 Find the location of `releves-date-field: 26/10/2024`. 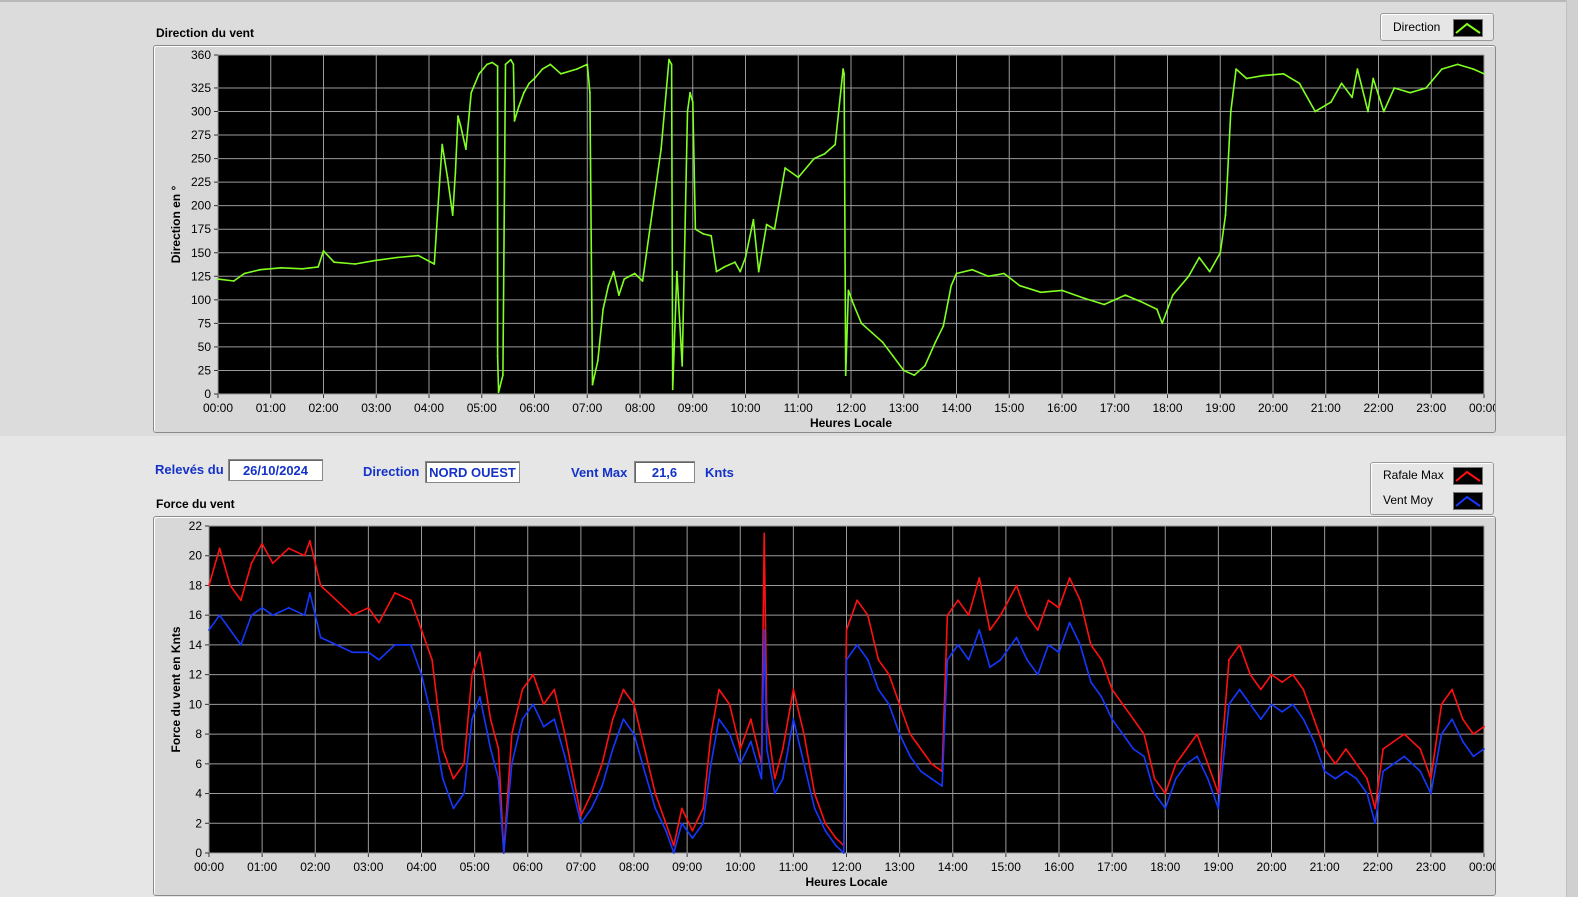

releves-date-field: 26/10/2024 is located at coordinates (275, 470).